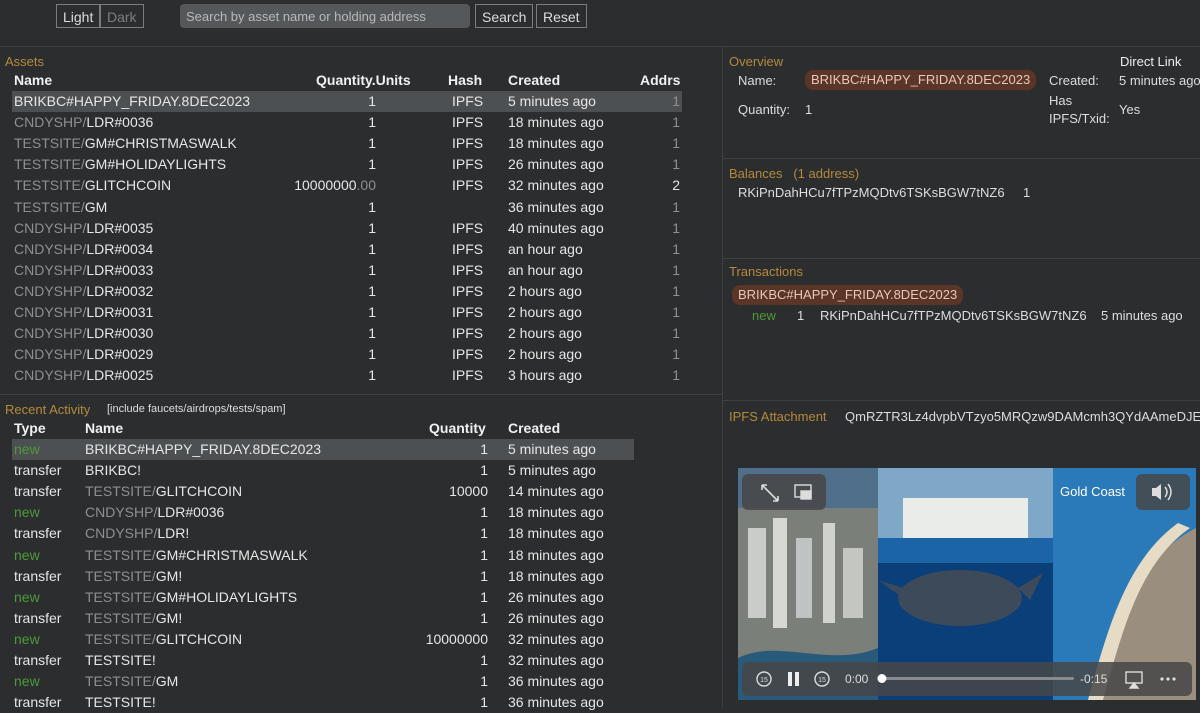 This screenshot has width=1200, height=713. What do you see at coordinates (347, 354) in the screenshot?
I see `asset-row: CNDYSHP/LDR#0029 1 IPFS 2 hours ago 1` at bounding box center [347, 354].